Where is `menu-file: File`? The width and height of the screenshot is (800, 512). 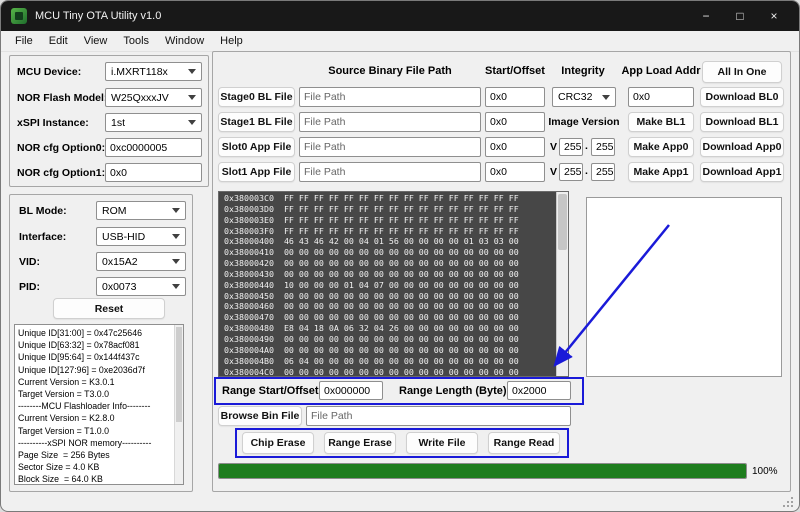 menu-file: File is located at coordinates (24, 41).